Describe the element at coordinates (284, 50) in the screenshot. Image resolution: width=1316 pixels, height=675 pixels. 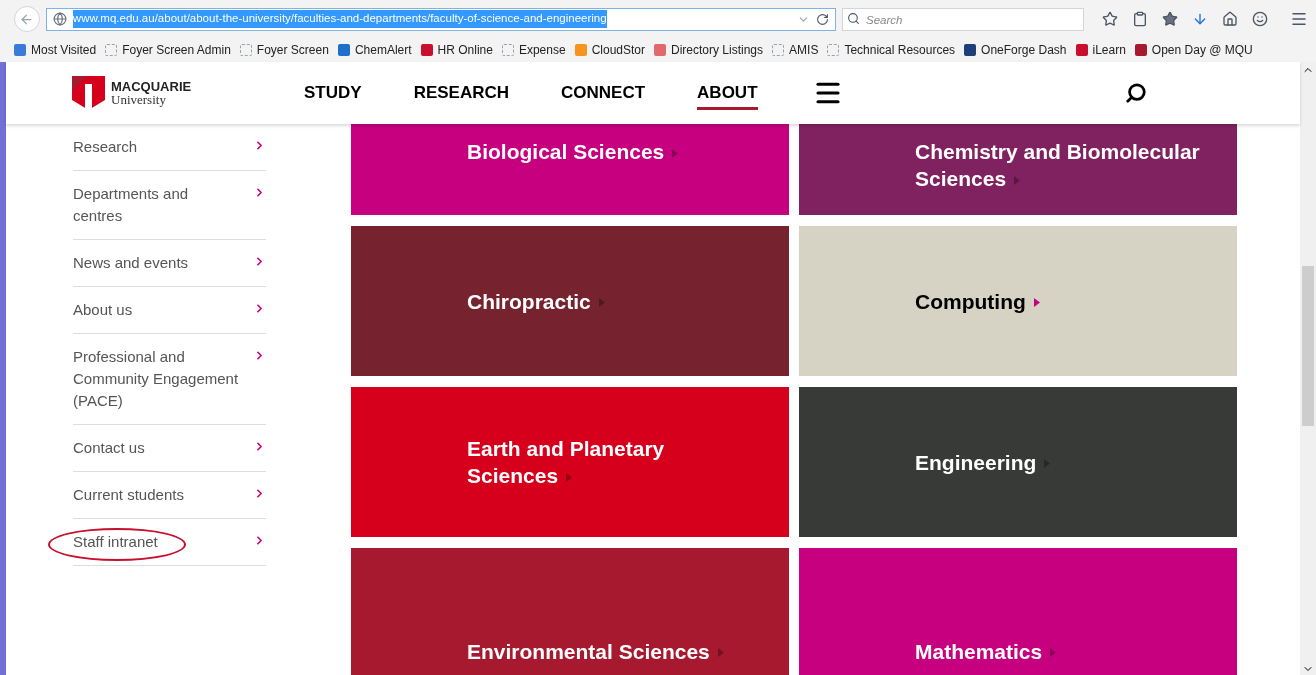
I see `bookmark: Foyer Screen` at that location.